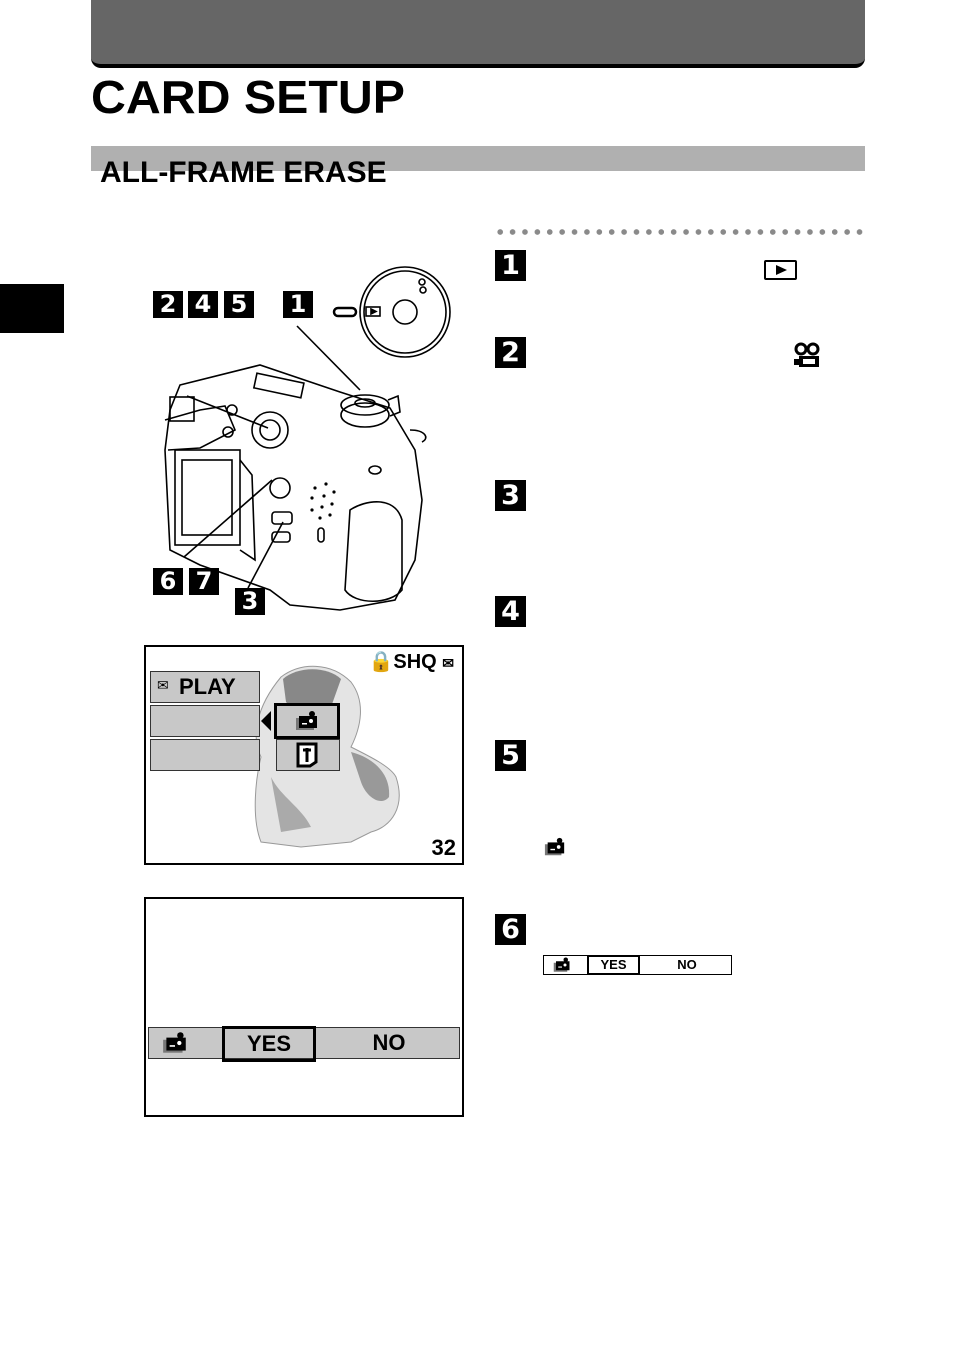 The width and height of the screenshot is (954, 1346). I want to click on selection-arrow-icon, so click(266, 721).